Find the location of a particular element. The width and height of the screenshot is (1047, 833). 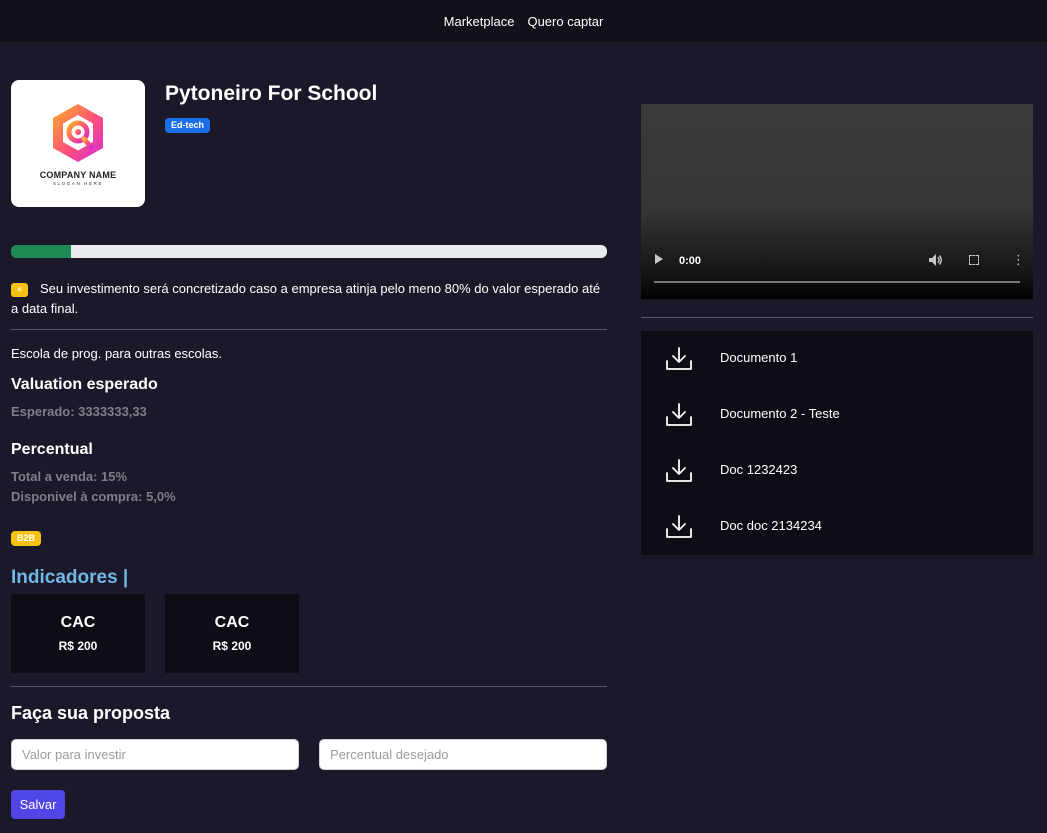

document-name: Documento 2 - Teste is located at coordinates (780, 413).